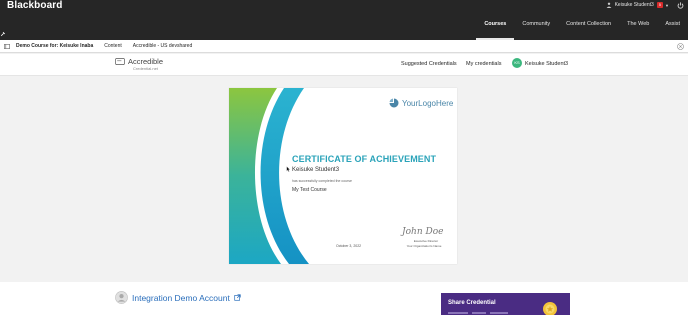 The image size is (688, 315). Describe the element at coordinates (120, 61) in the screenshot. I see `certificate-icon` at that location.